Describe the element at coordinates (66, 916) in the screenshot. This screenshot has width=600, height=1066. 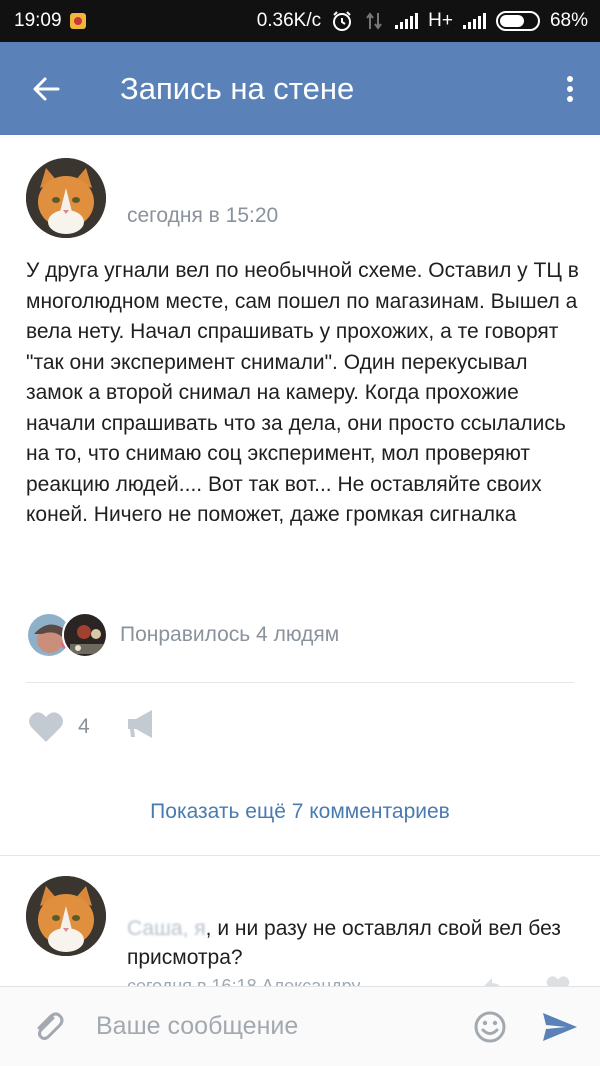
I see `comment-author-avatar` at that location.